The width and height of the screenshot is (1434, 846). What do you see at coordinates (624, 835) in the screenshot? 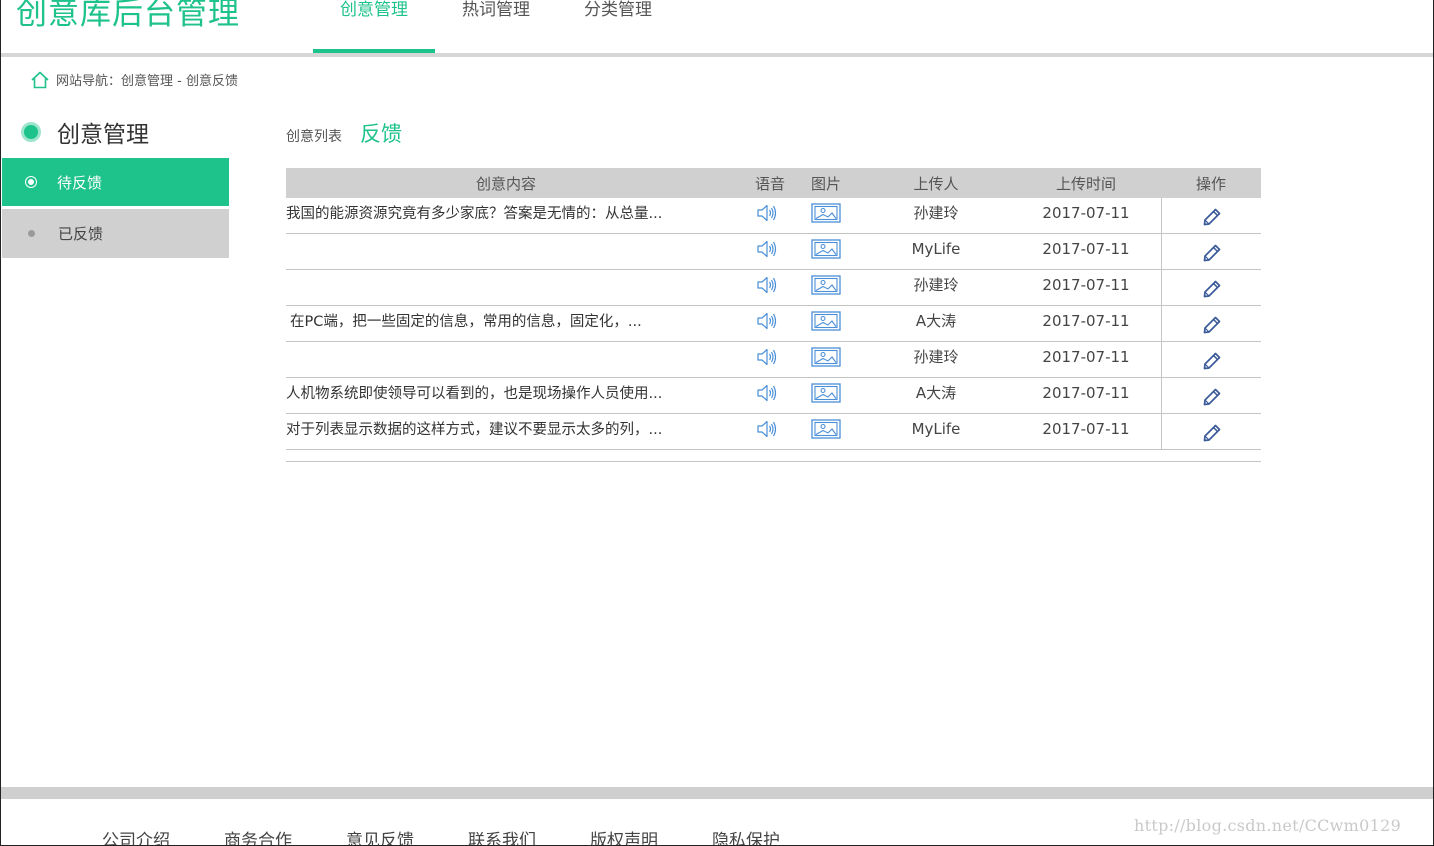
I see `footer-link-copyright: 版权声明` at bounding box center [624, 835].